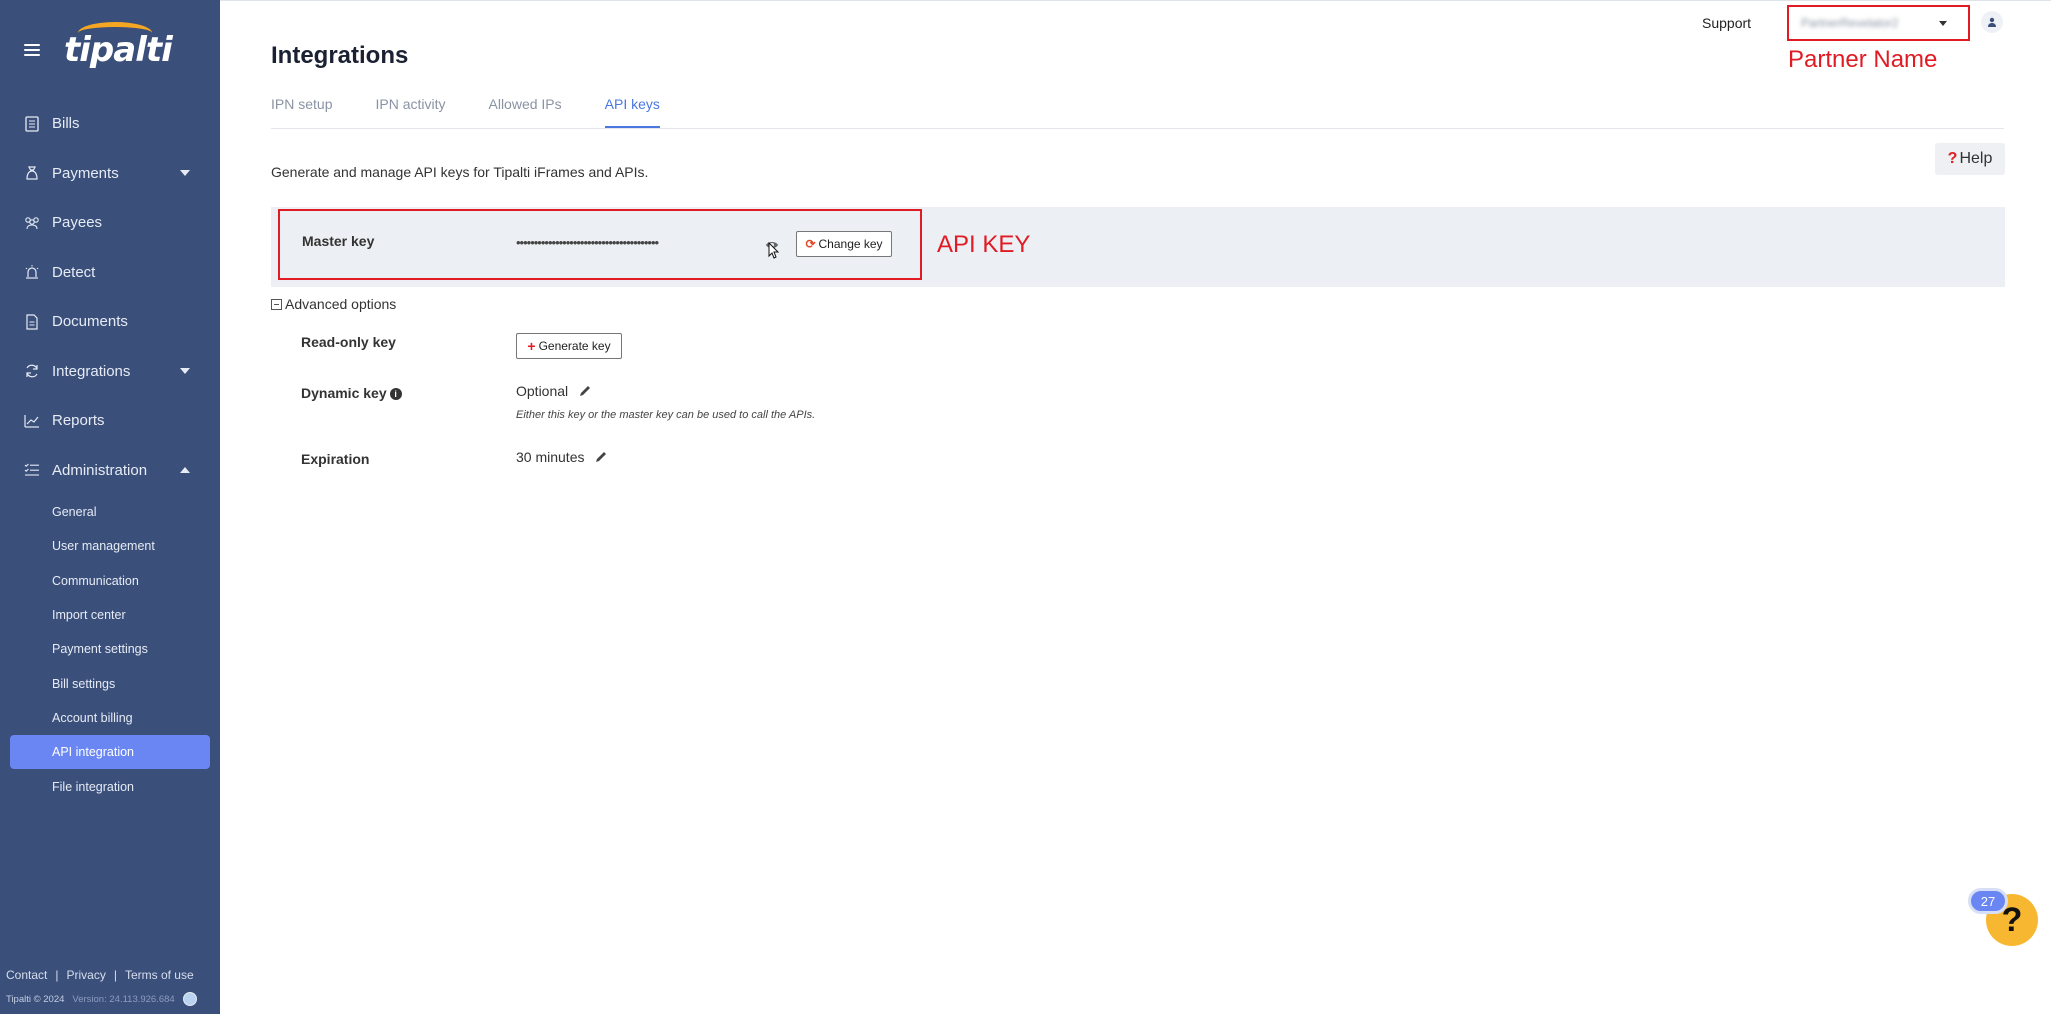 This screenshot has width=2051, height=1014. Describe the element at coordinates (810, 244) in the screenshot. I see `refresh-icon: ⟳` at that location.